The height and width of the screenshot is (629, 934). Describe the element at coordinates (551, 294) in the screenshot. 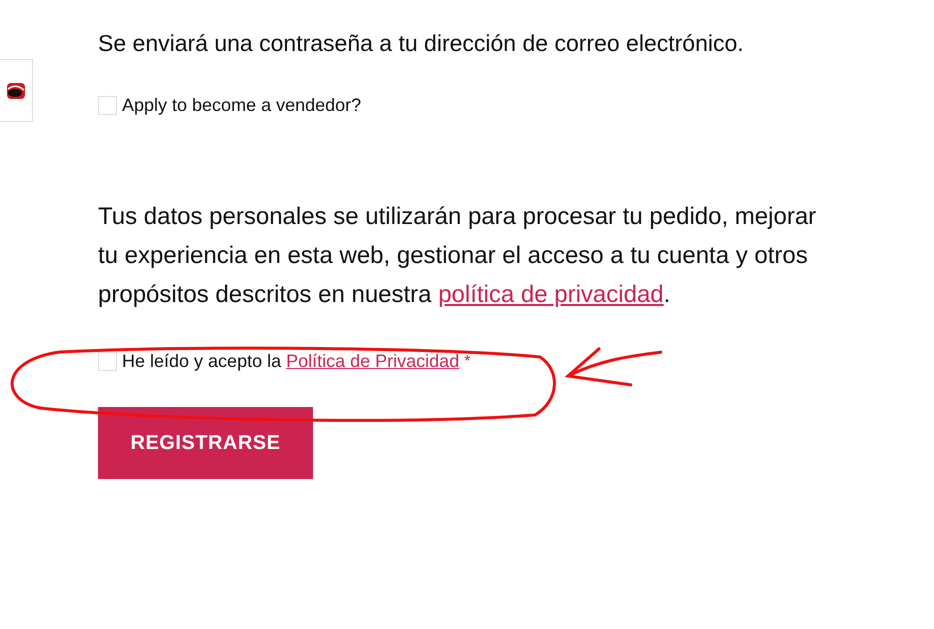

I see `privacy-policy-link: política de privacidad` at that location.